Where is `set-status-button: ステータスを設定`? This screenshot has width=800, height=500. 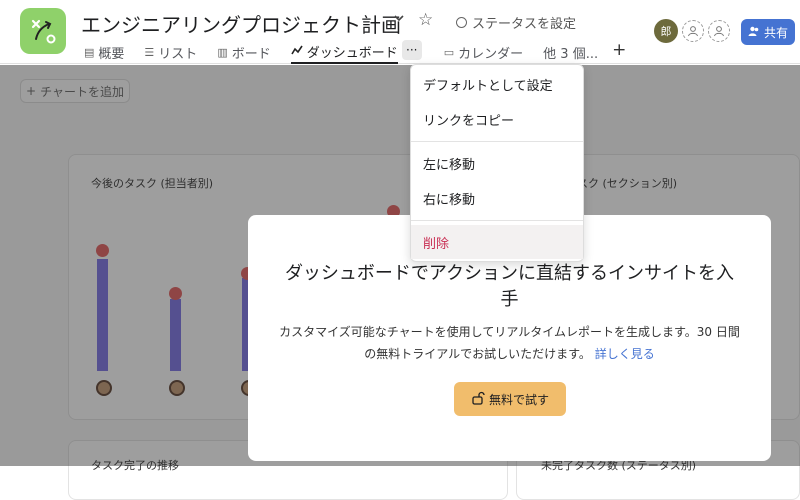 set-status-button: ステータスを設定 is located at coordinates (516, 22).